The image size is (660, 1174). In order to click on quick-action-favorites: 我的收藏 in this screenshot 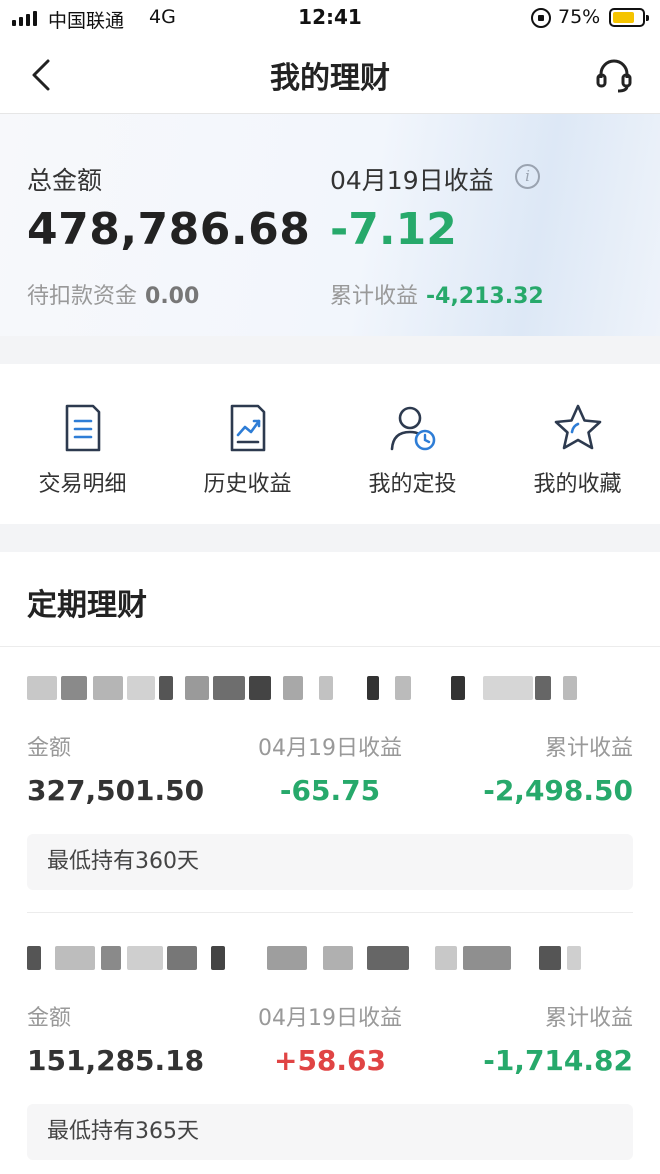, I will do `click(577, 450)`.